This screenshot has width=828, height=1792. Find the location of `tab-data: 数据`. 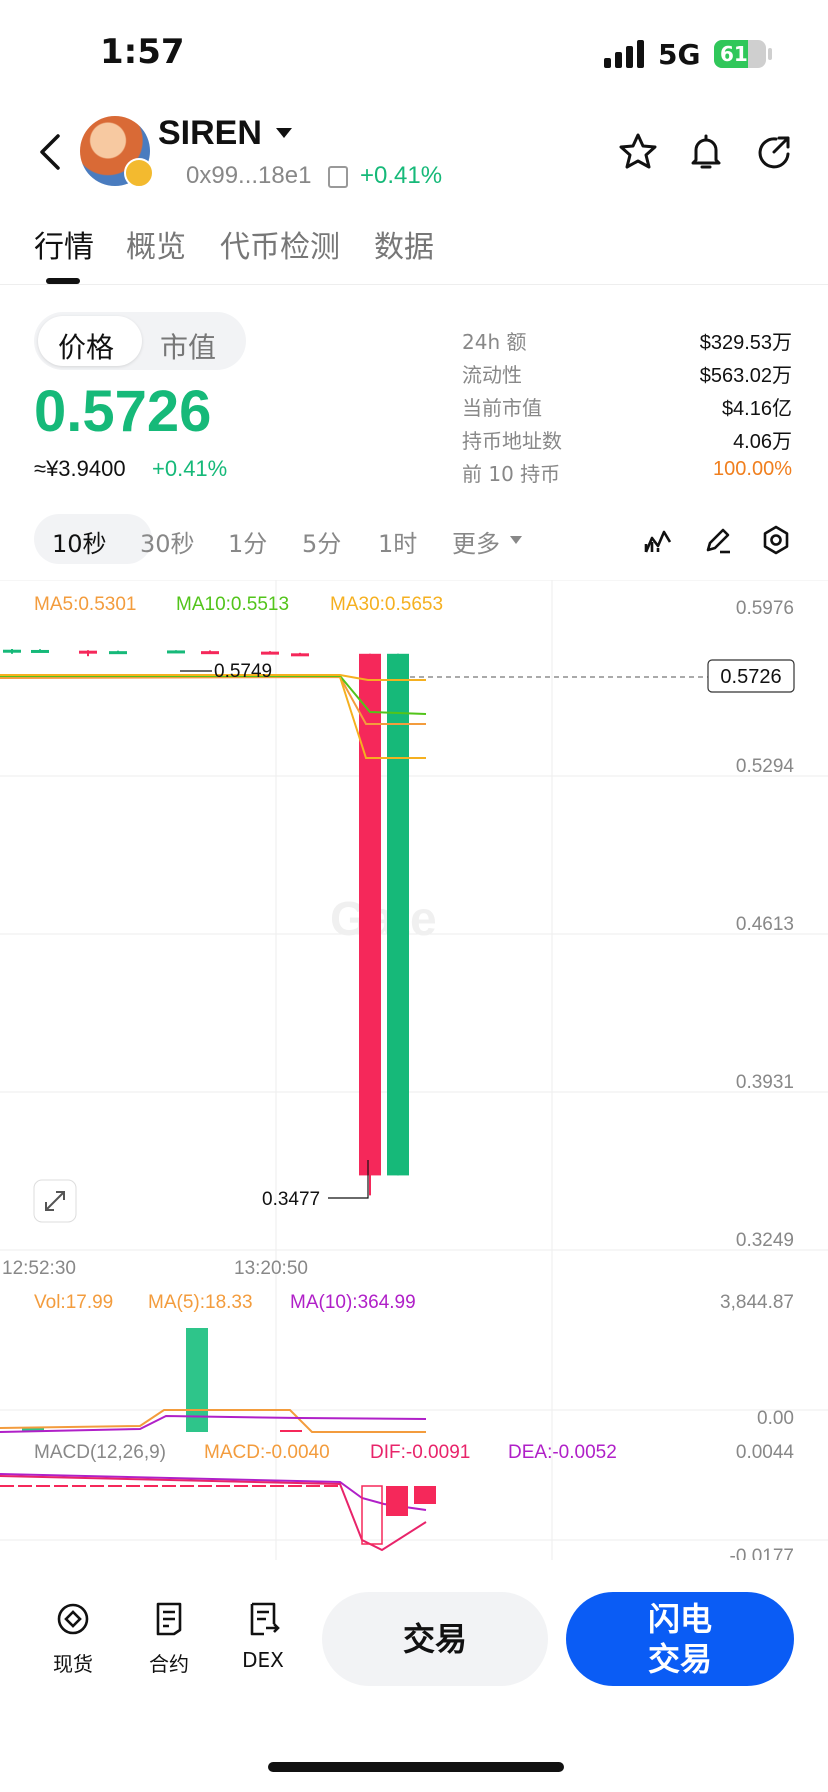

tab-data: 数据 is located at coordinates (404, 244).